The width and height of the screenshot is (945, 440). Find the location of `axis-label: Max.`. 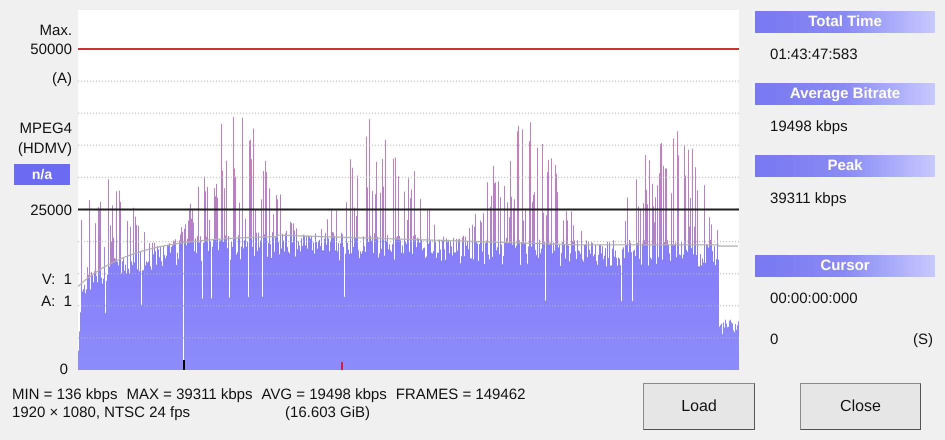

axis-label: Max. is located at coordinates (55, 30).